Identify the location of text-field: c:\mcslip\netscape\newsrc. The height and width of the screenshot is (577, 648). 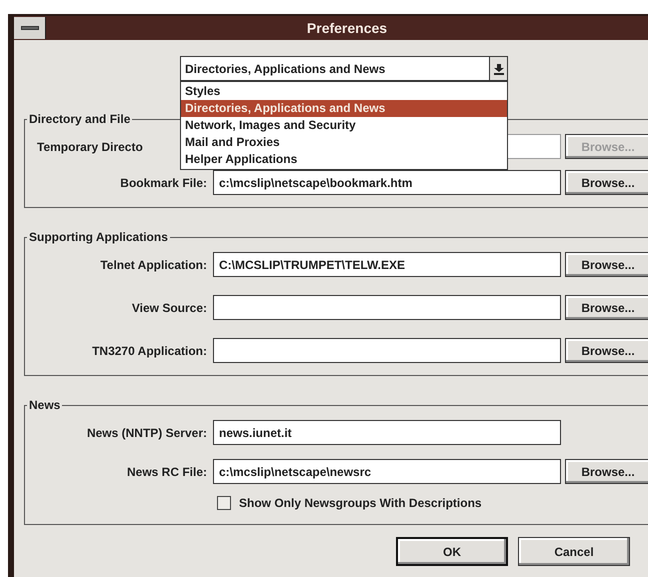
(387, 471).